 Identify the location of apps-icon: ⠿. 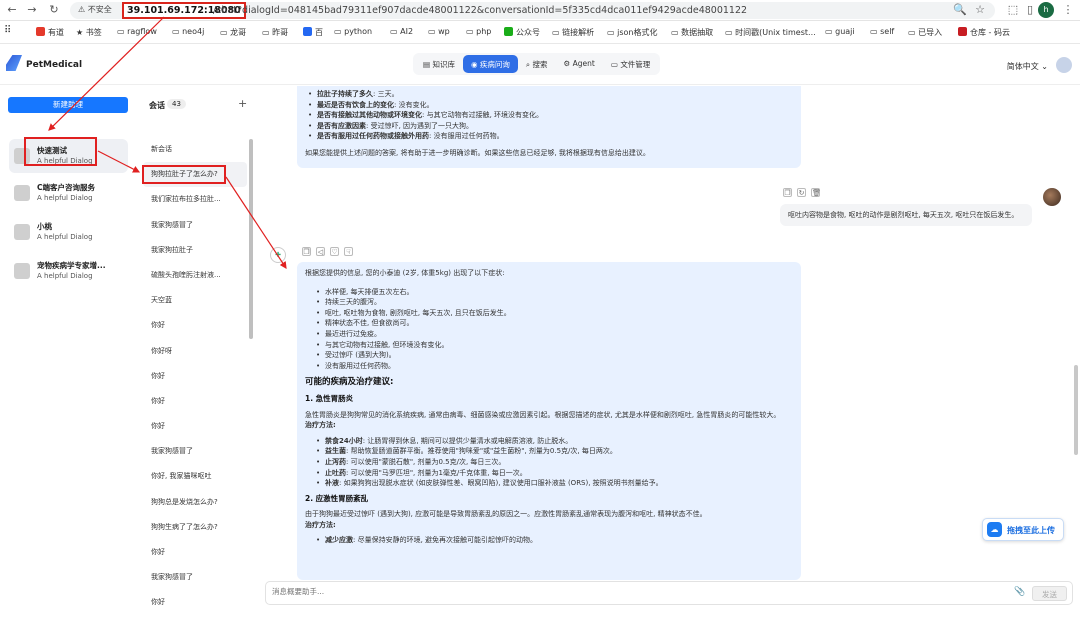
(7, 30).